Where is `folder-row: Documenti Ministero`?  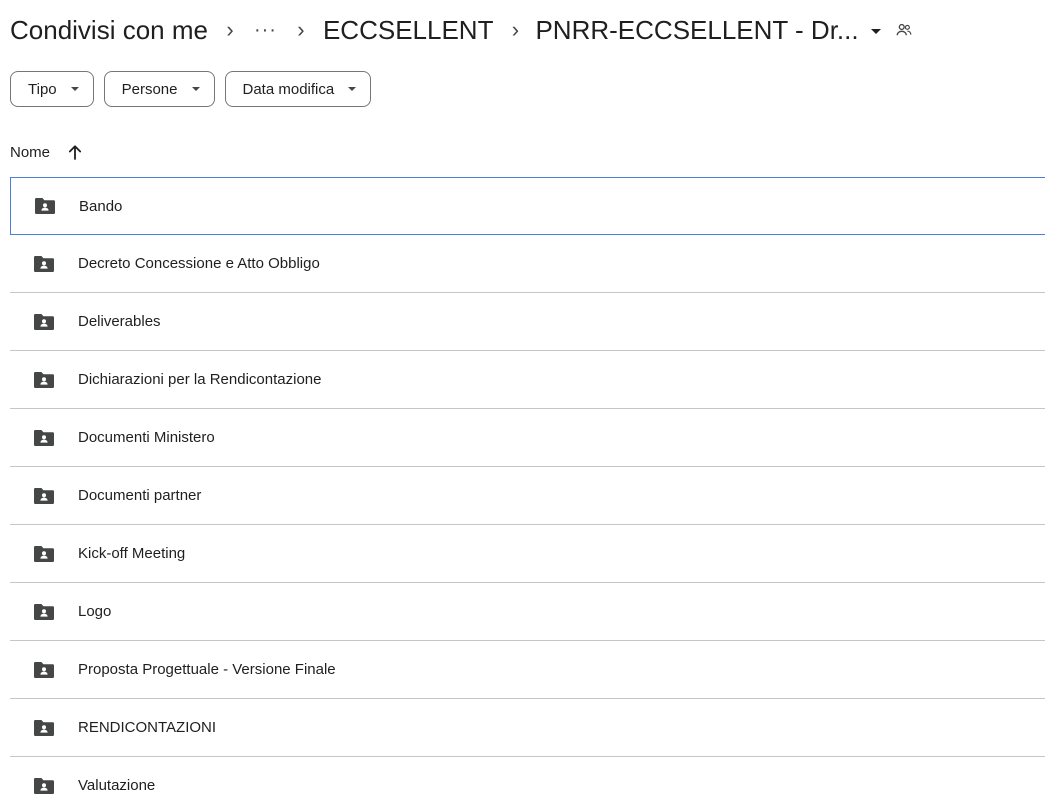 folder-row: Documenti Ministero is located at coordinates (527, 438).